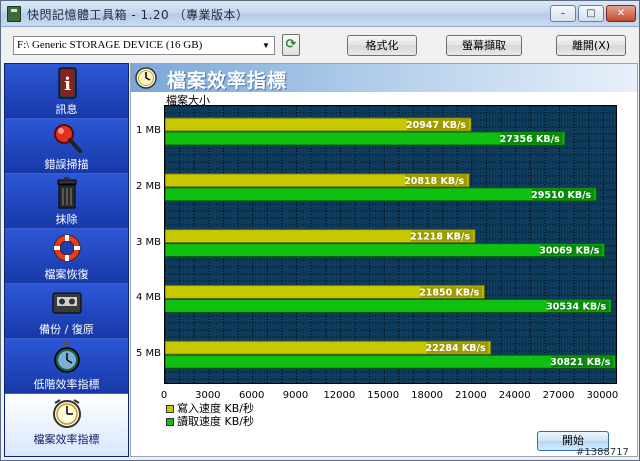  What do you see at coordinates (602, 395) in the screenshot?
I see `x-tick-label: 30000` at bounding box center [602, 395].